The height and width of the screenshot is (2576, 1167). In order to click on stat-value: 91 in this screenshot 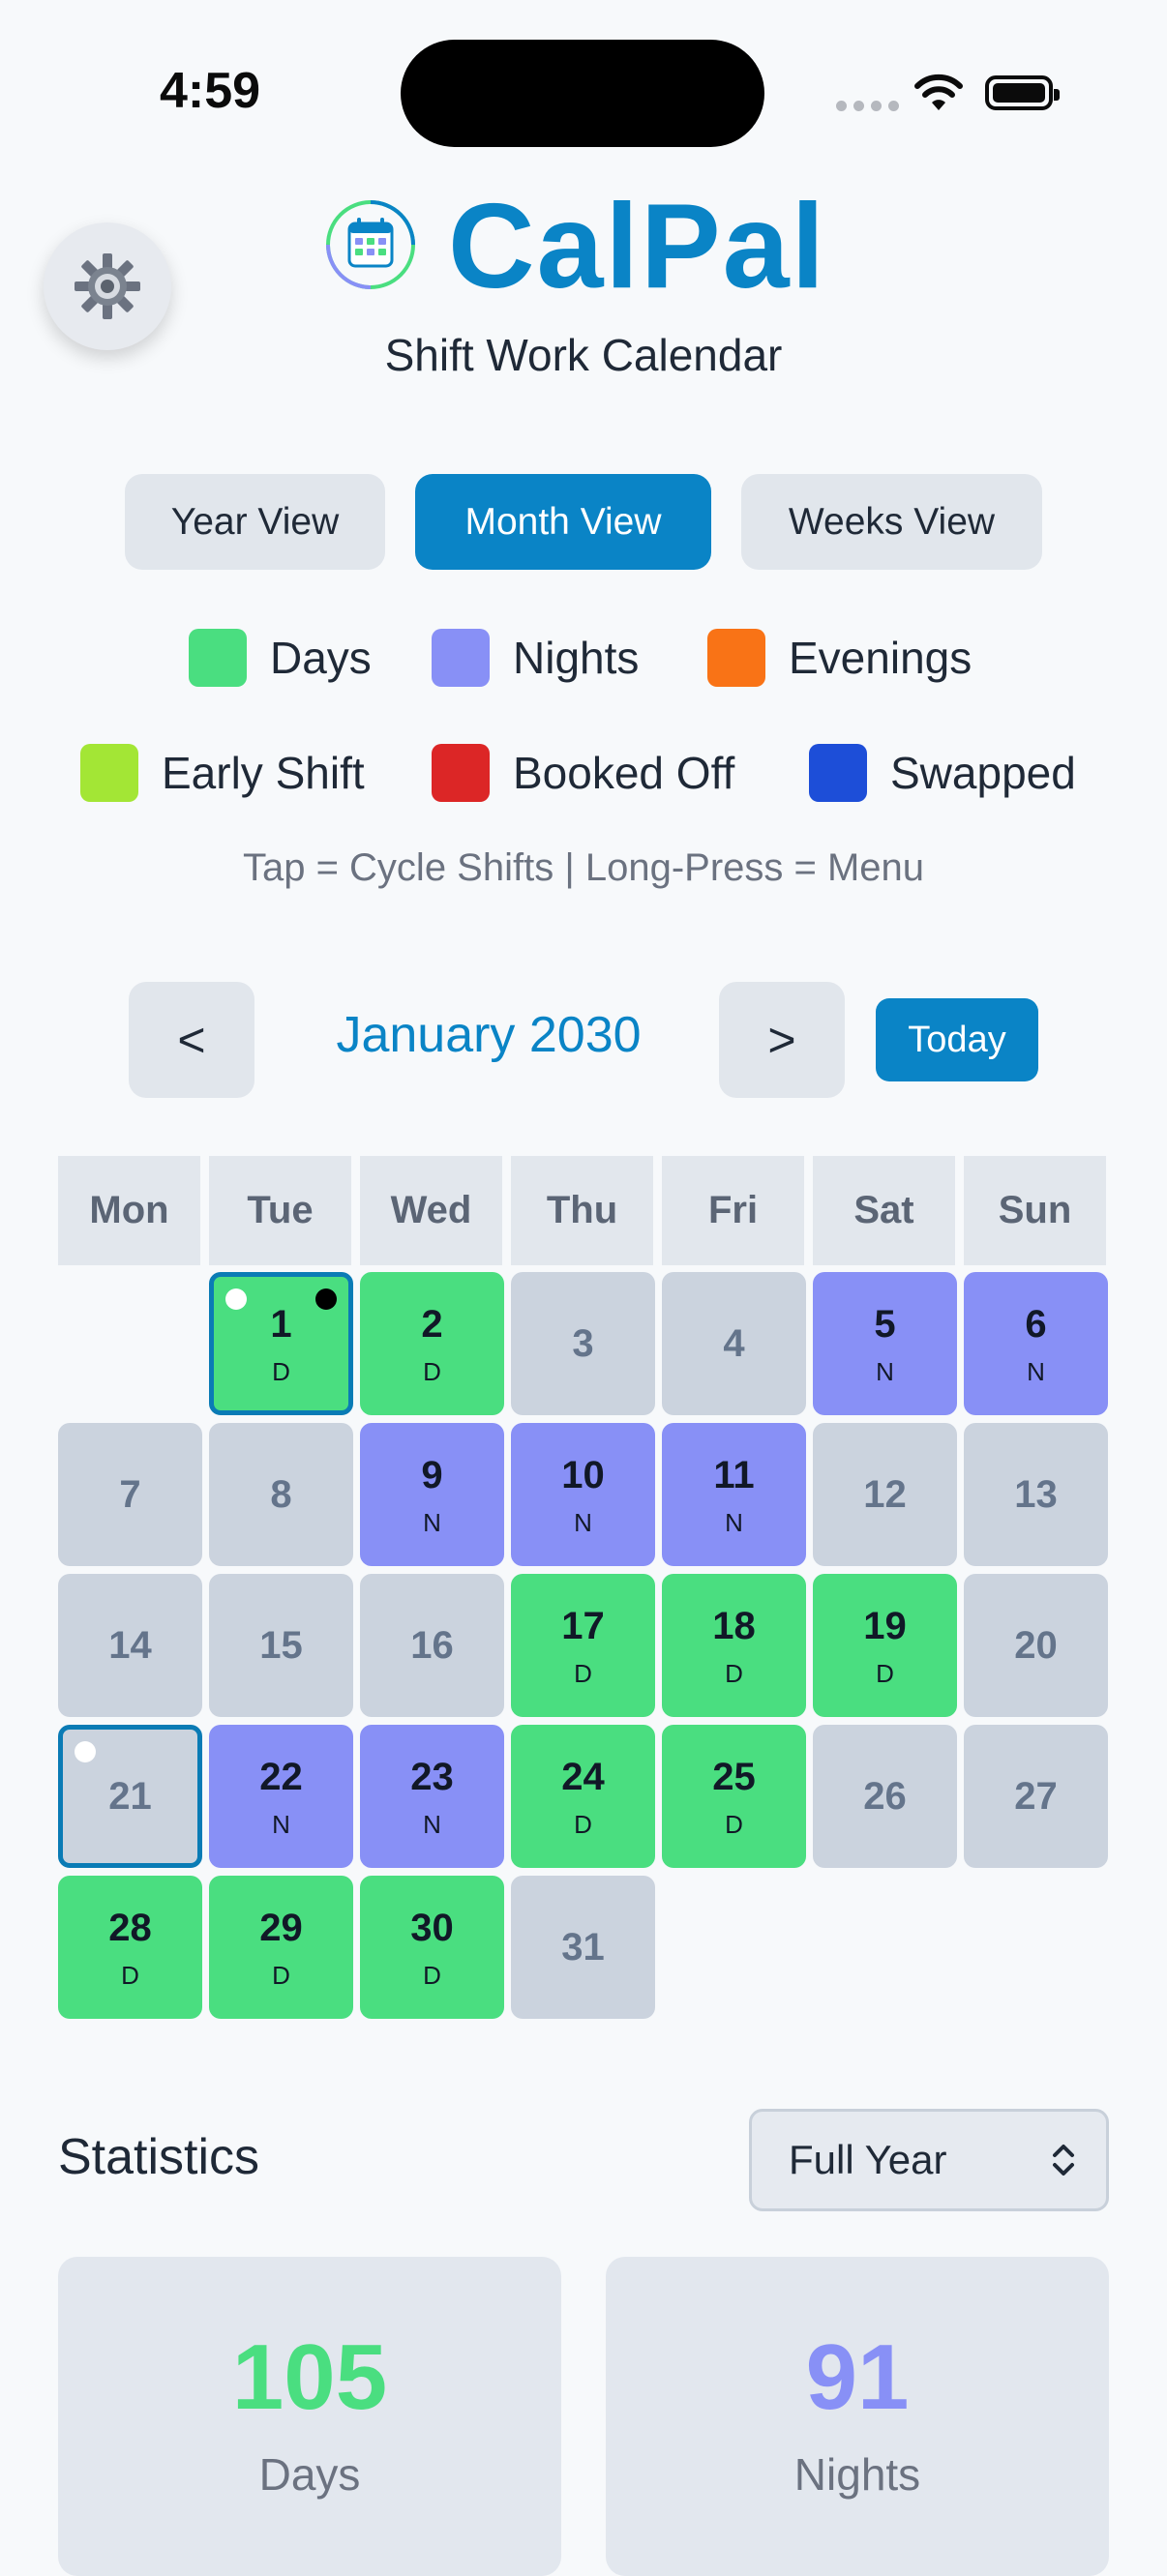, I will do `click(857, 2377)`.